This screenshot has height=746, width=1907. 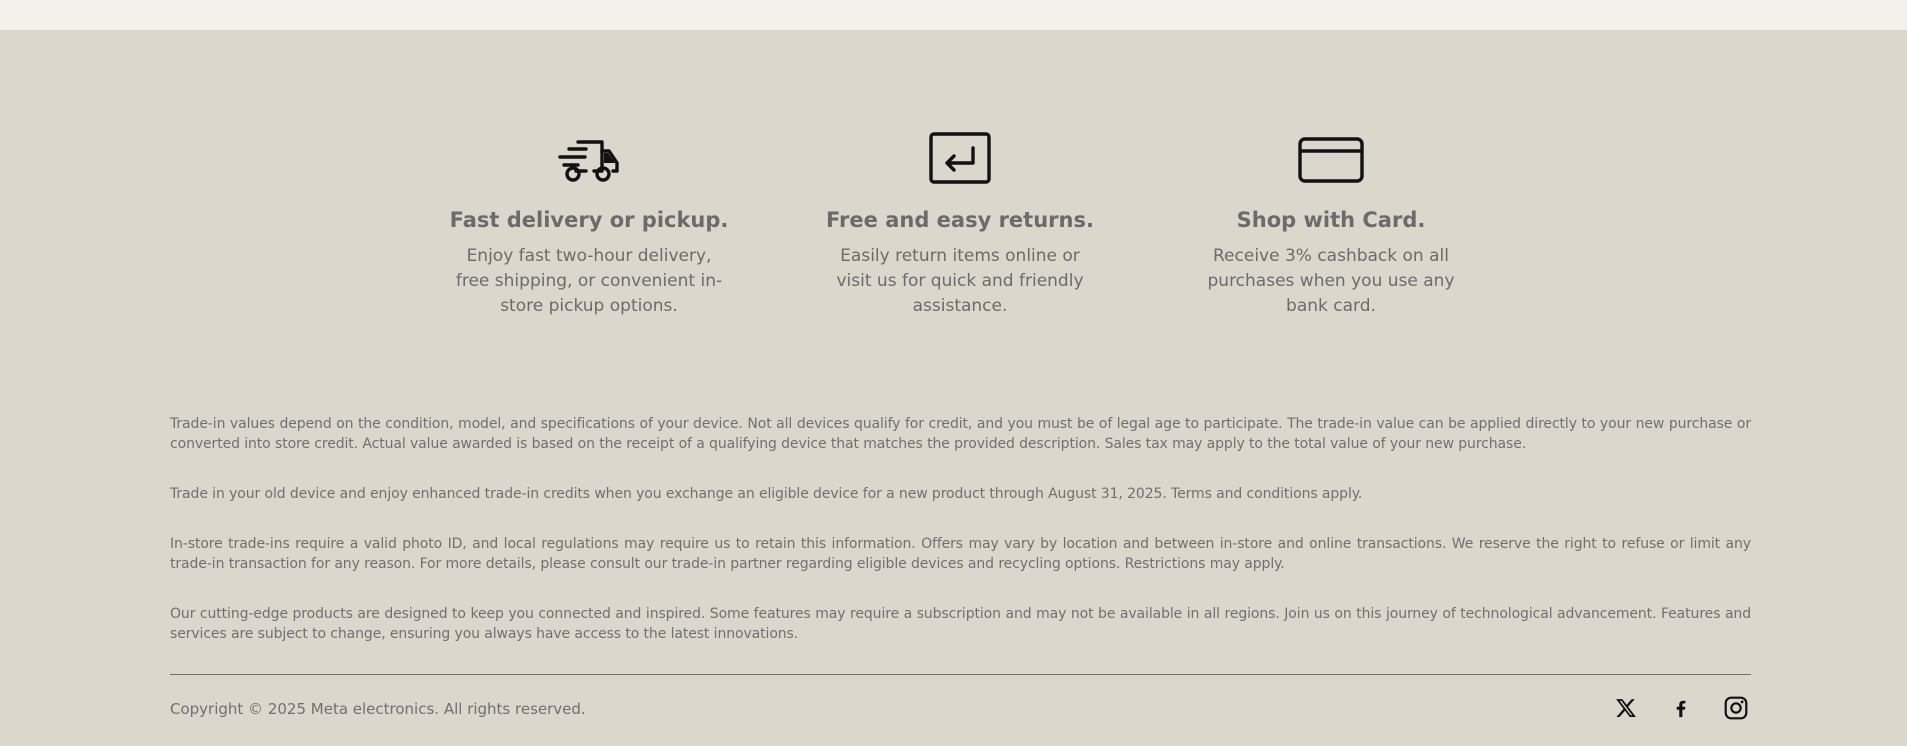 I want to click on facebook-link, so click(x=1680, y=708).